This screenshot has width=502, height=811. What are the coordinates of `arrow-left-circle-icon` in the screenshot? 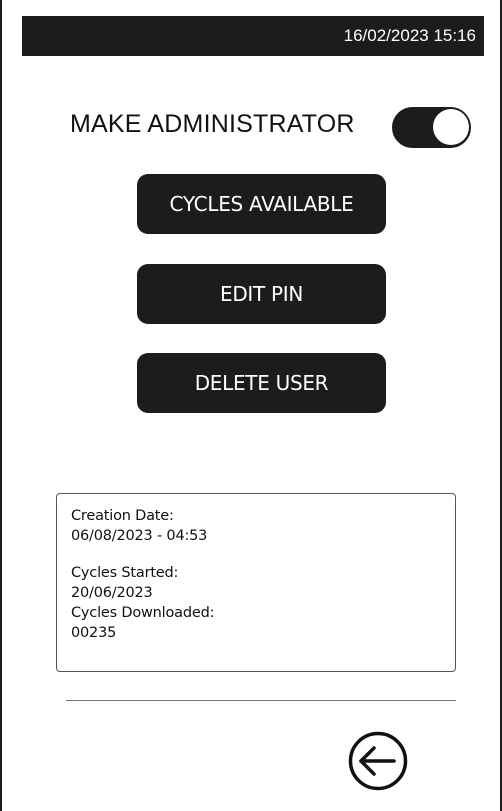 It's located at (378, 761).